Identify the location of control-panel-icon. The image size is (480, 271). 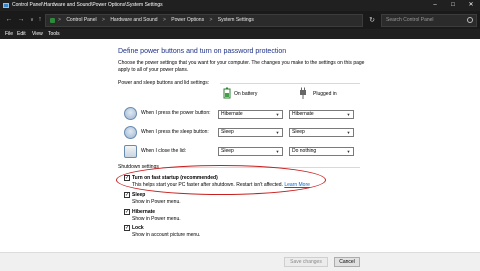
(6, 5).